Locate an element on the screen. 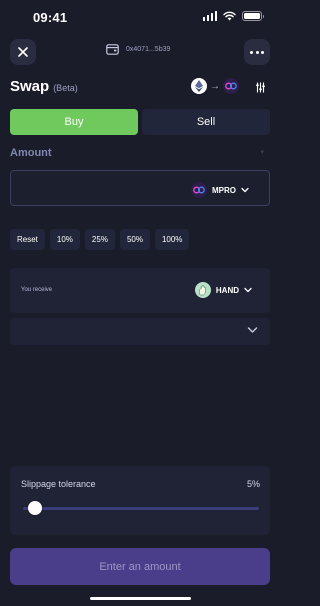  arrow-right-icon: → is located at coordinates (215, 86).